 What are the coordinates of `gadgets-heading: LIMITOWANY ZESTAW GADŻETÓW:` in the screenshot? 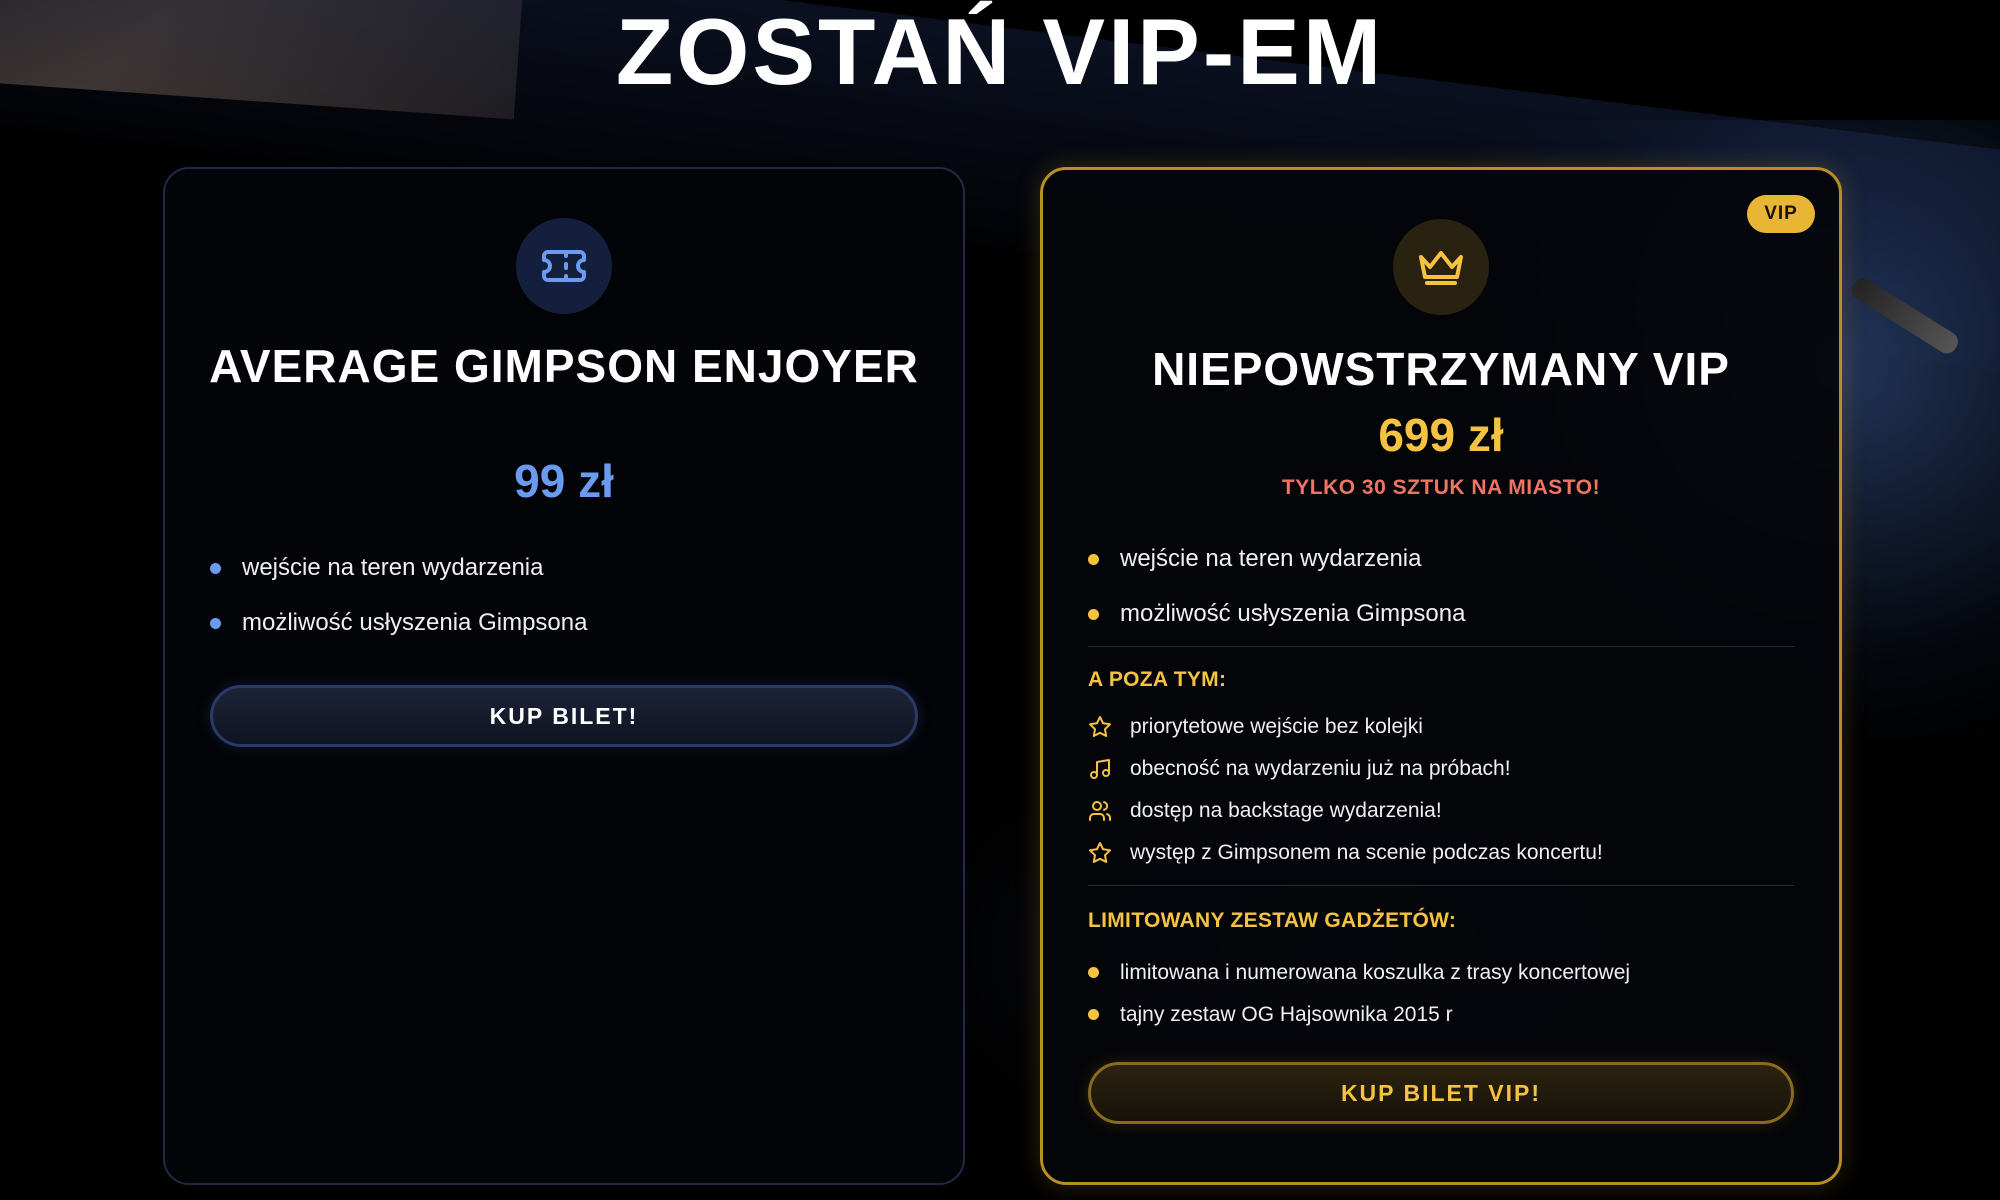 It's located at (1272, 920).